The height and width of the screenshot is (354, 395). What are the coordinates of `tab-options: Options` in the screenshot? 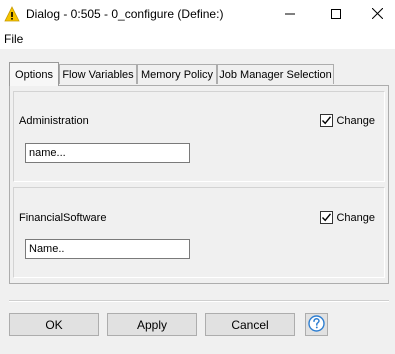 It's located at (34, 74).